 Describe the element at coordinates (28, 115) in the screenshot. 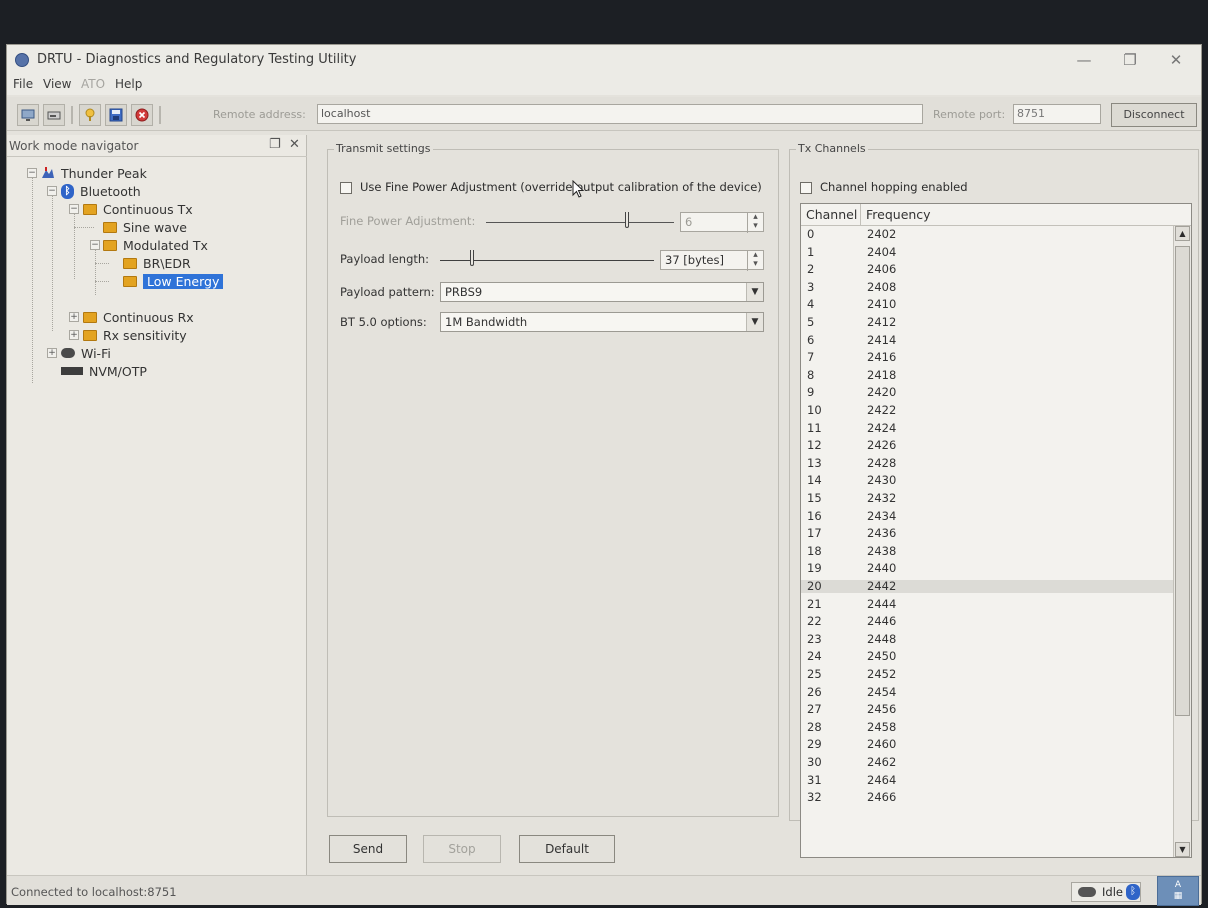

I see `monitor-button` at that location.